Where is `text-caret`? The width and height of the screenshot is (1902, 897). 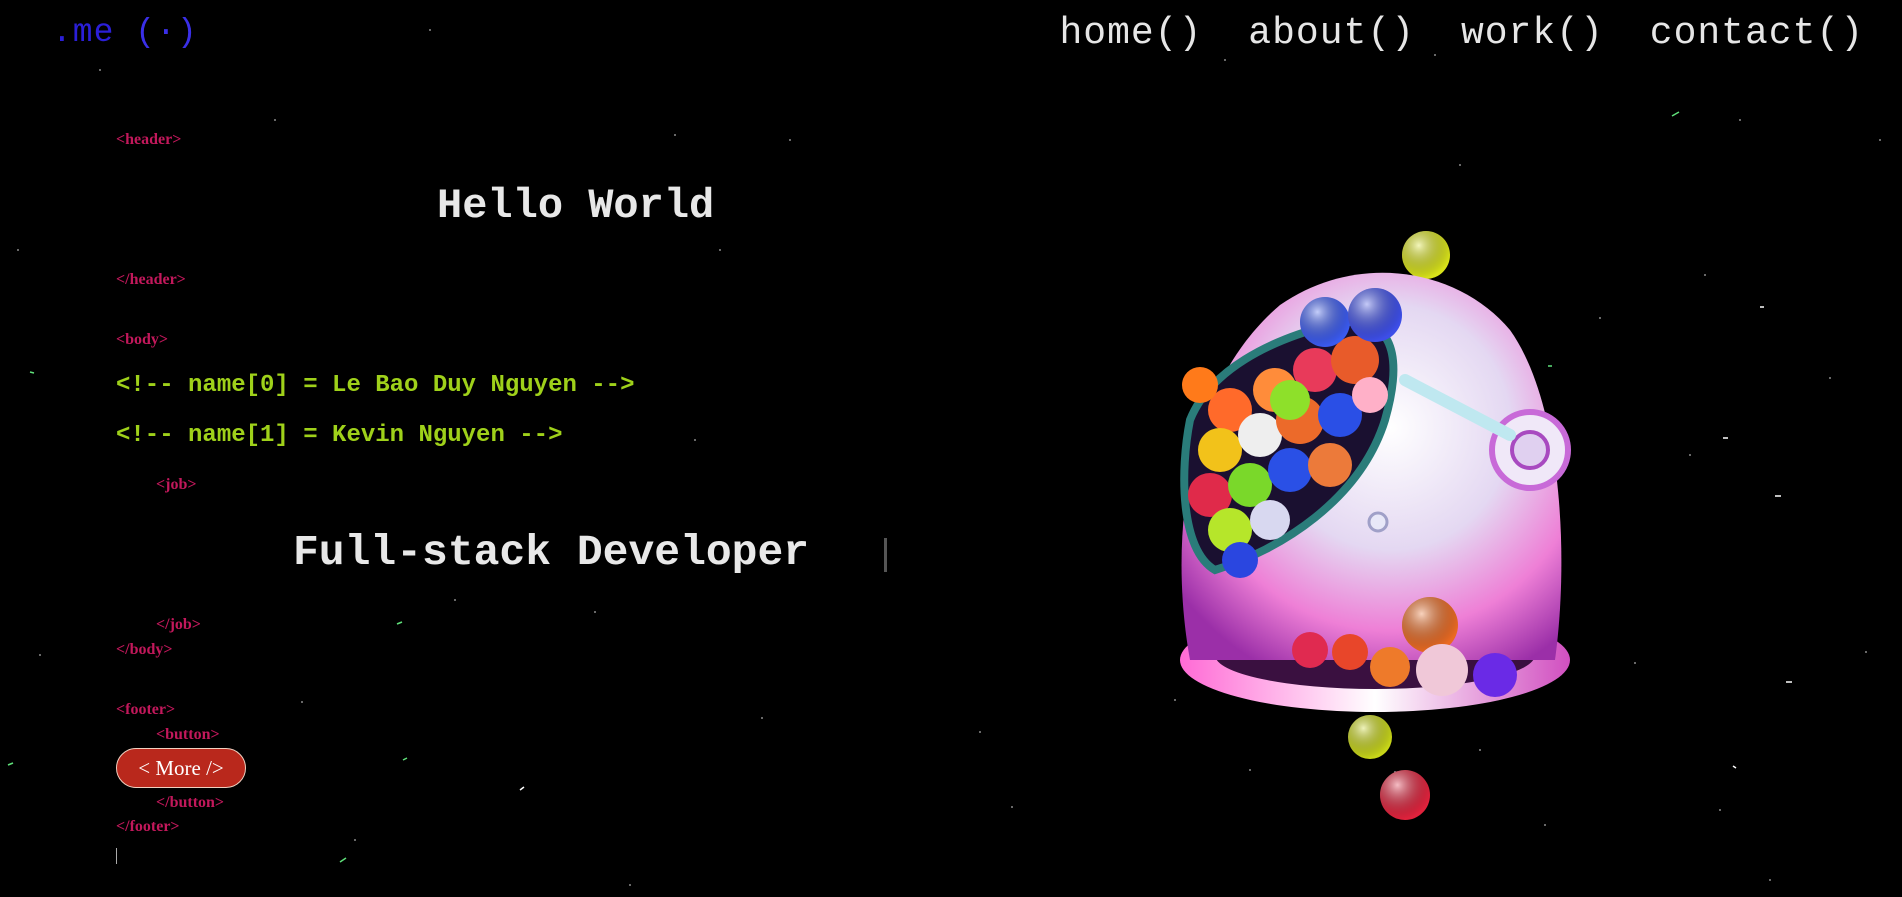 text-caret is located at coordinates (116, 856).